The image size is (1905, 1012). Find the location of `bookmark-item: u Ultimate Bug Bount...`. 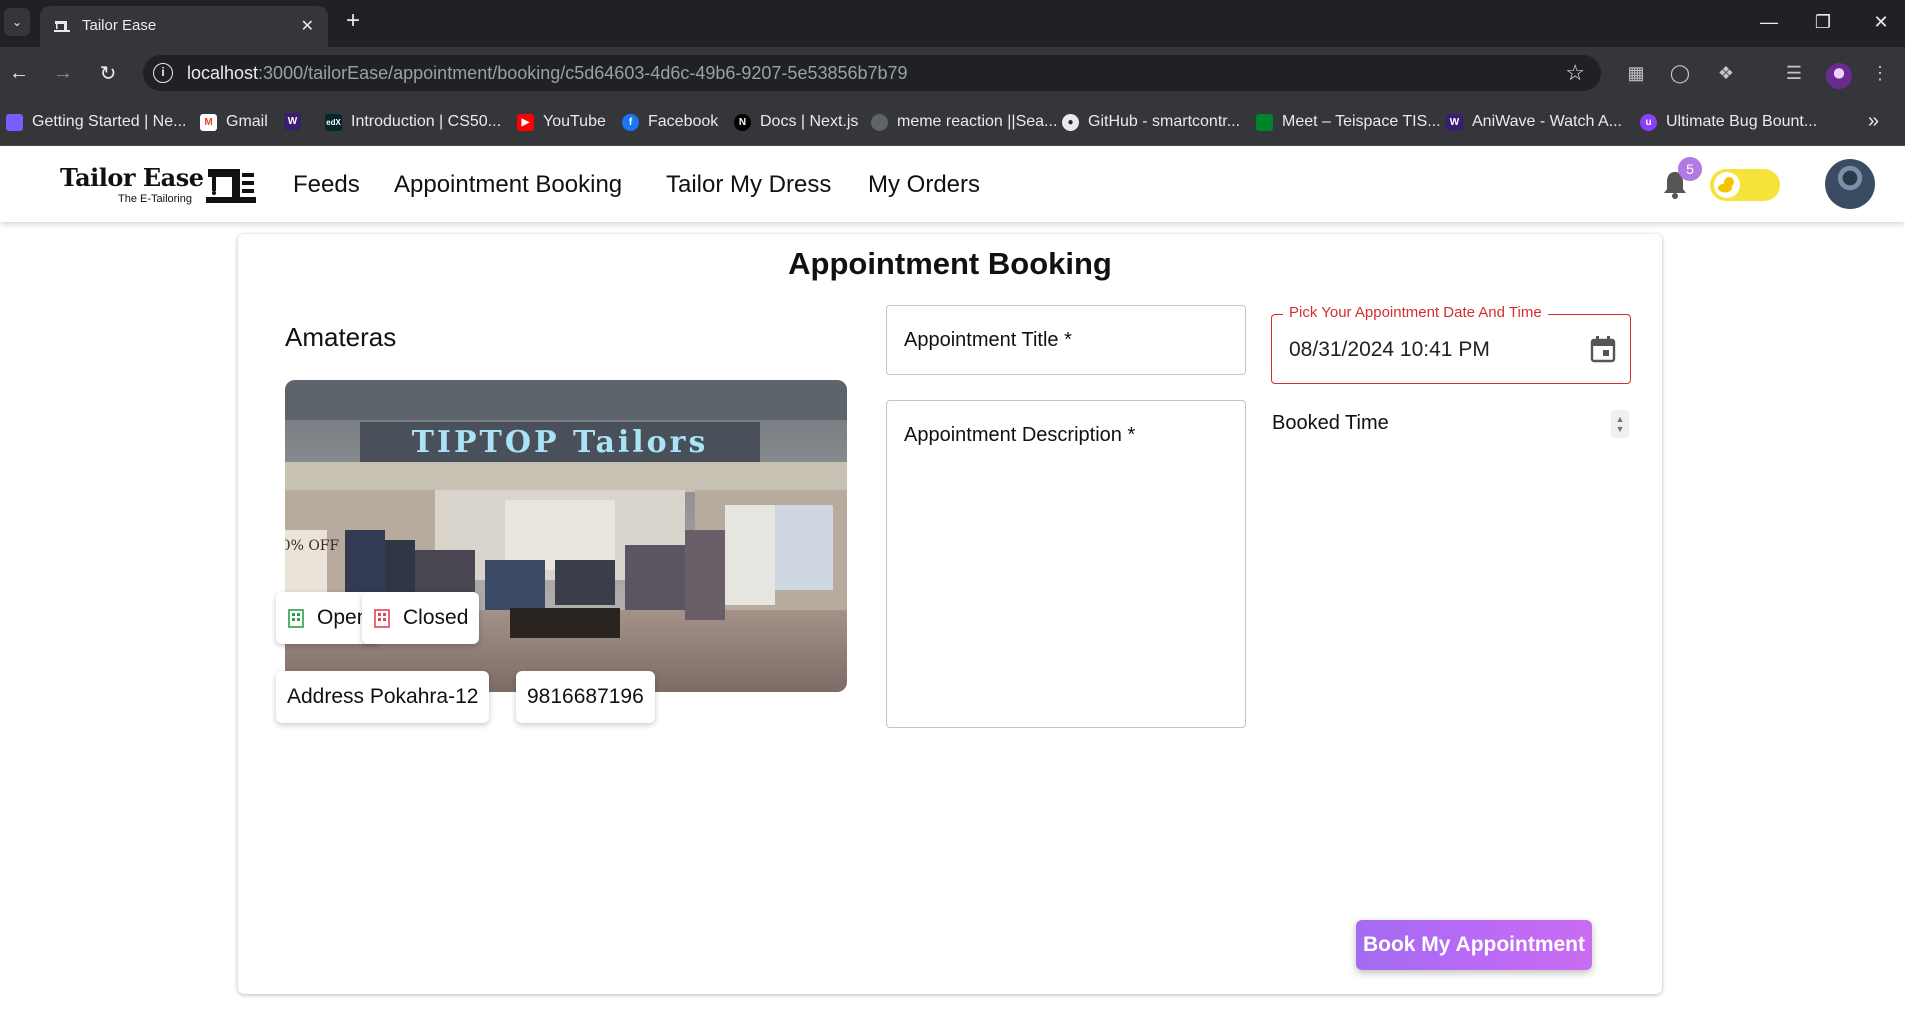

bookmark-item: u Ultimate Bug Bount... is located at coordinates (1728, 122).